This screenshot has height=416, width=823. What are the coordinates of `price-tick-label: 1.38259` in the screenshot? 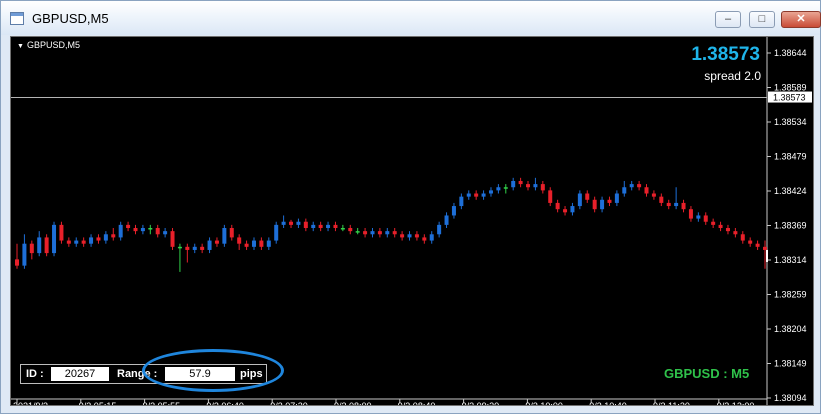 It's located at (790, 295).